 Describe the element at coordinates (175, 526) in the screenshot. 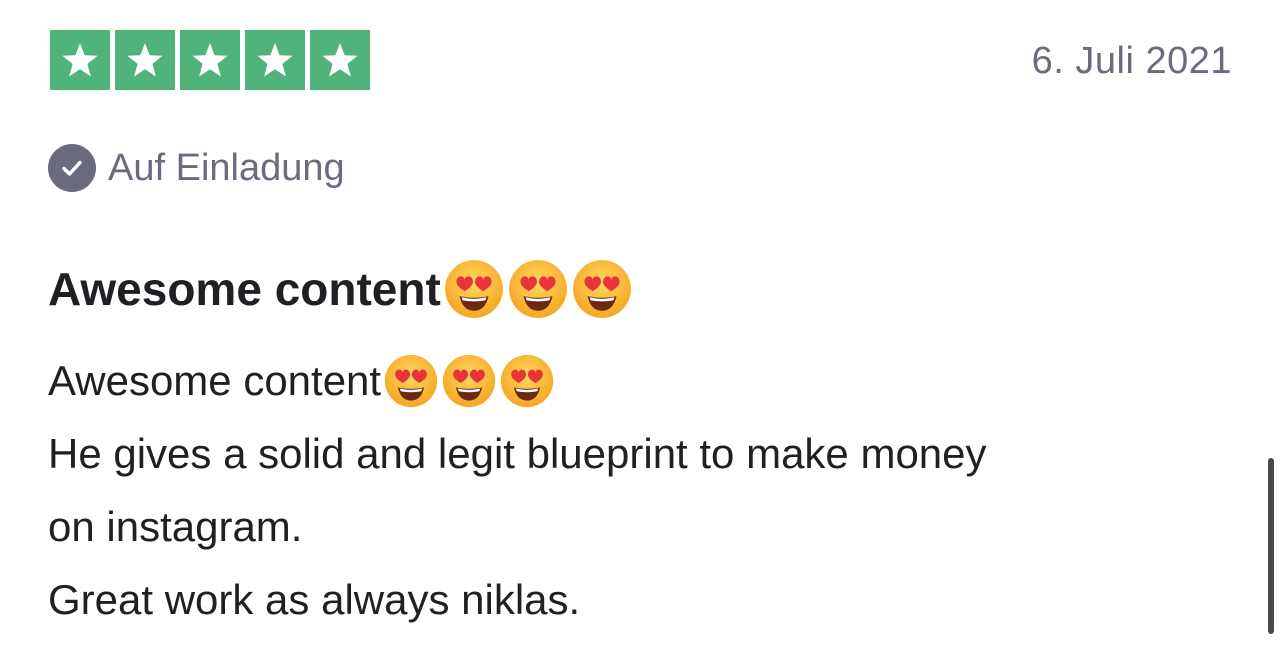

I see `review-body-line: on instagram.` at that location.